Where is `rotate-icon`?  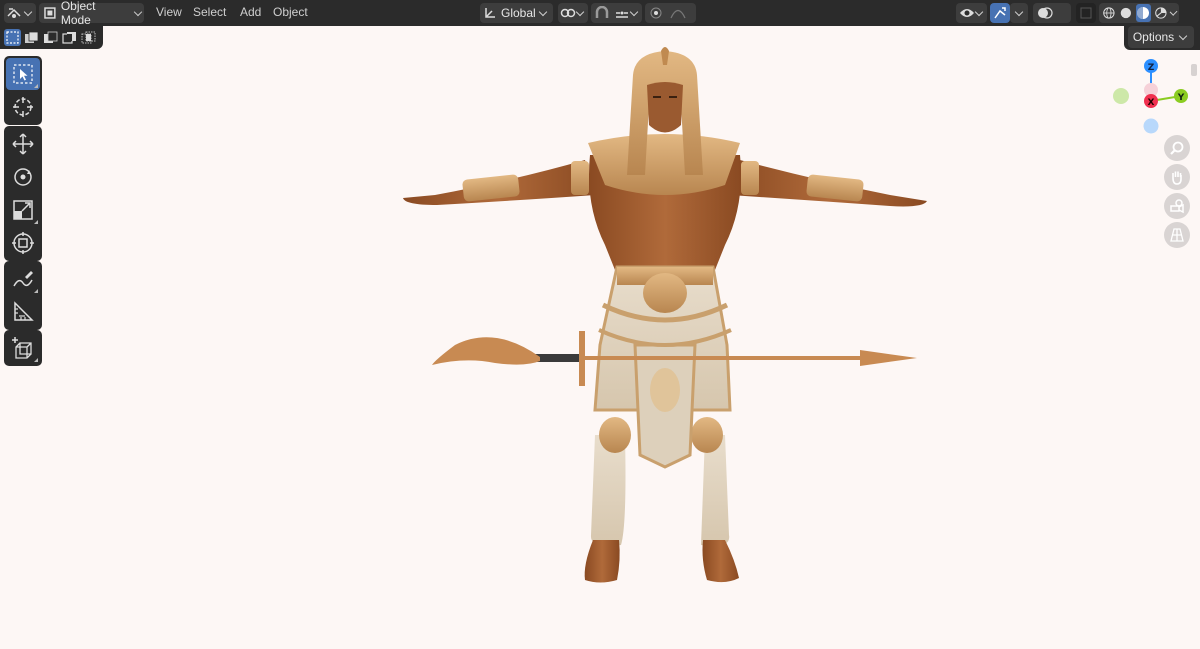 rotate-icon is located at coordinates (23, 177).